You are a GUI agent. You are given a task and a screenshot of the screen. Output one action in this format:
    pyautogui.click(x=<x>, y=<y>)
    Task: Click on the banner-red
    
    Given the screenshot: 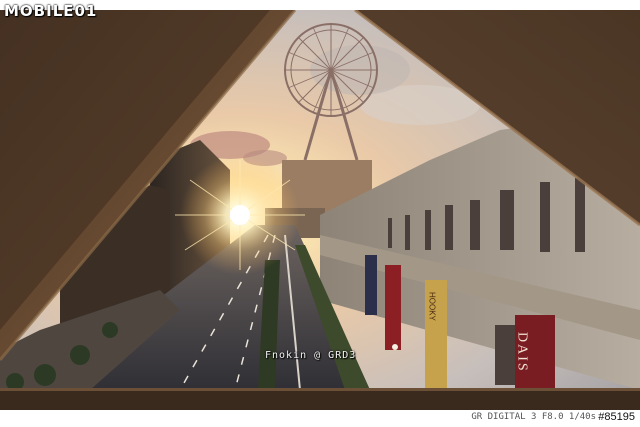 What is the action you would take?
    pyautogui.click(x=393, y=307)
    